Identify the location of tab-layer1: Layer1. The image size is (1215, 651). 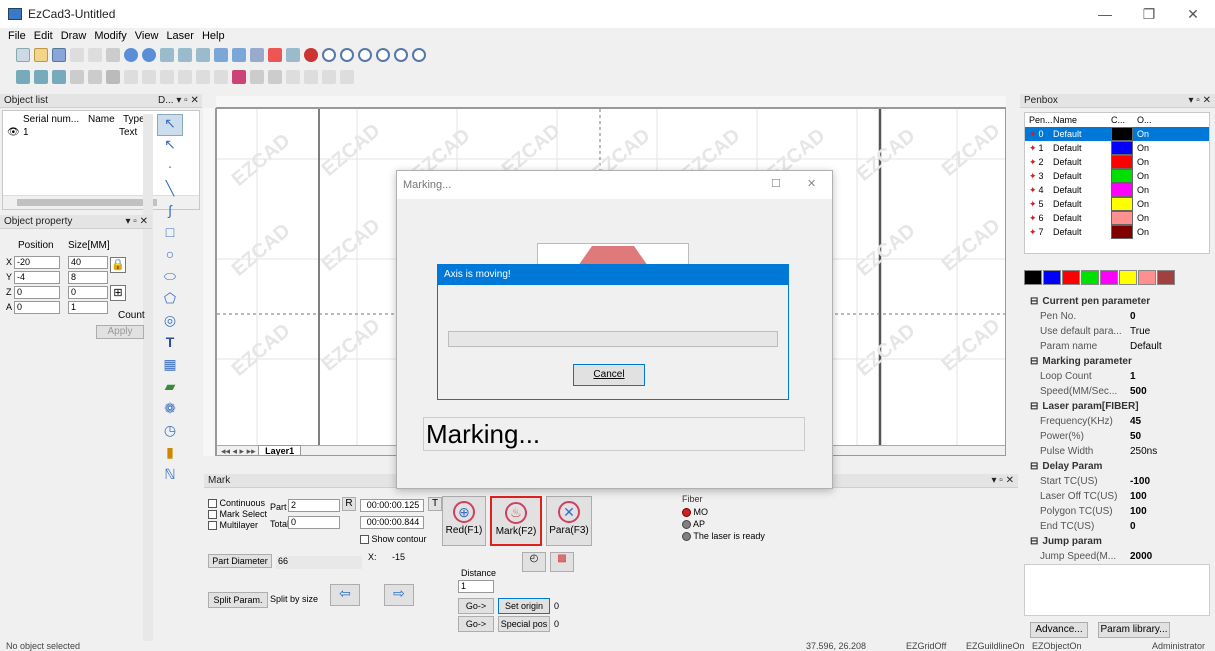
(280, 450).